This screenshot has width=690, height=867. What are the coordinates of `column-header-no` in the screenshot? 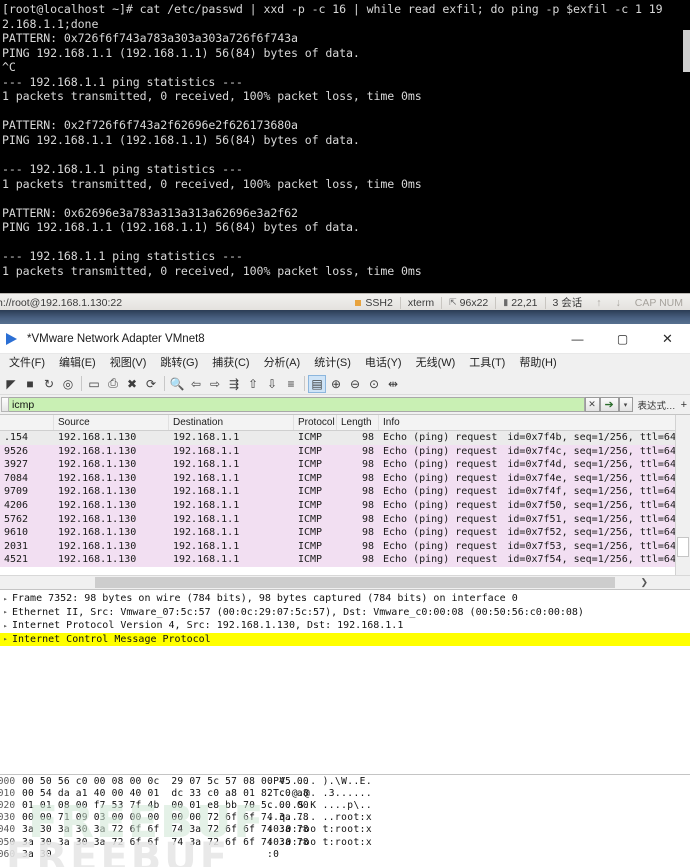 It's located at (27, 422).